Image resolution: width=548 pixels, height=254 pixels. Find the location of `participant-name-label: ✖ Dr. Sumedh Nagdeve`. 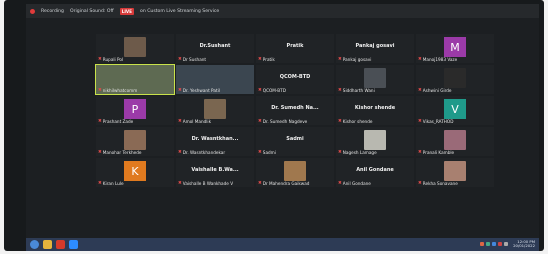

participant-name-label: ✖ Dr. Sumedh Nagdeve is located at coordinates (282, 121).